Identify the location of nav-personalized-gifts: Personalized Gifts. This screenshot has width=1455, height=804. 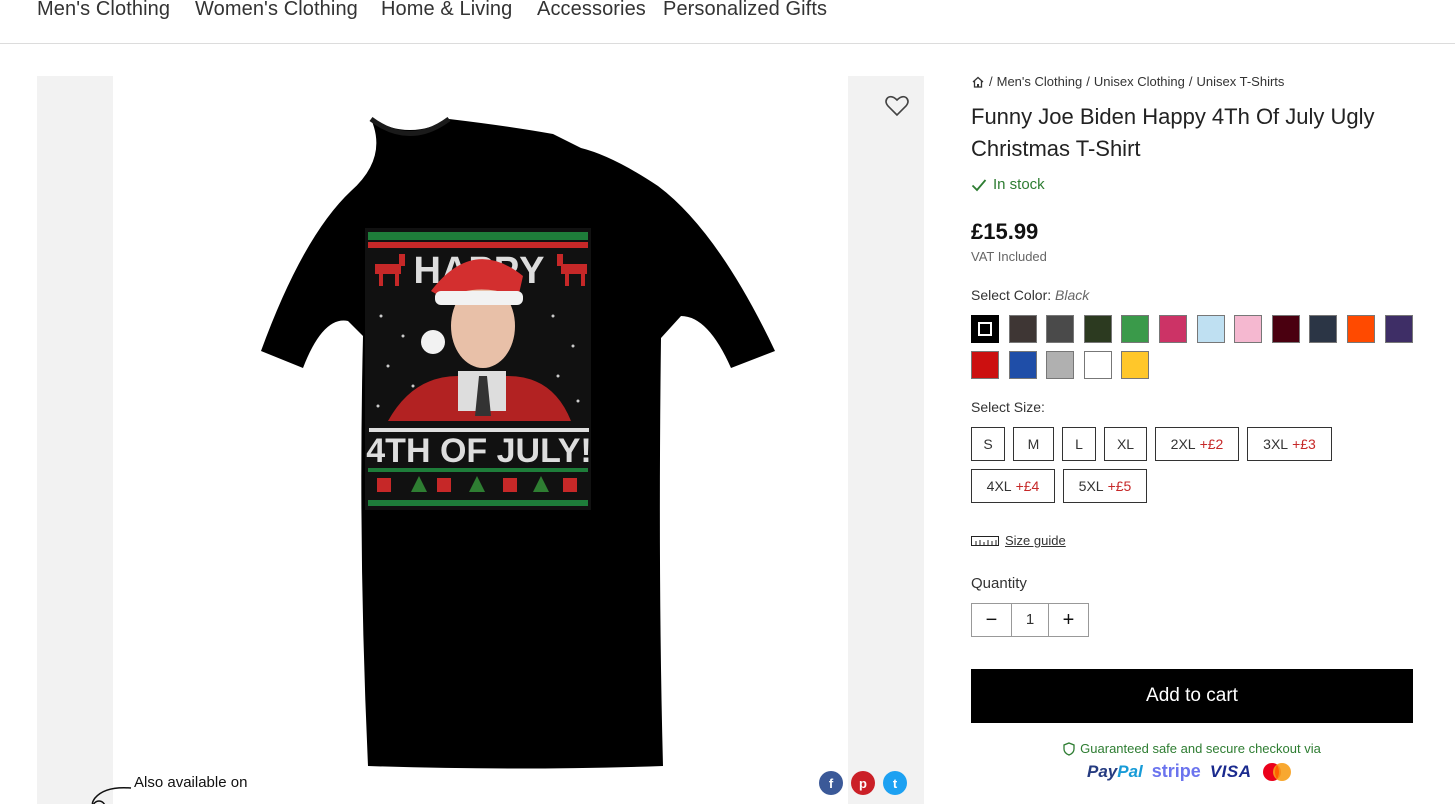
(745, 10).